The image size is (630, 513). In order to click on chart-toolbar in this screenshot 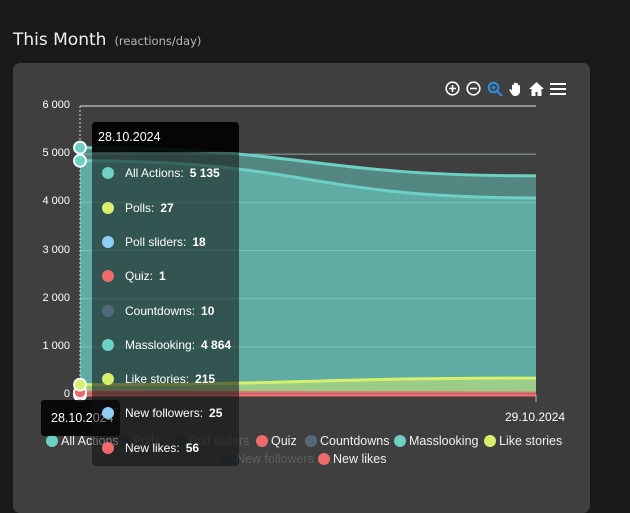, I will do `click(505, 88)`.